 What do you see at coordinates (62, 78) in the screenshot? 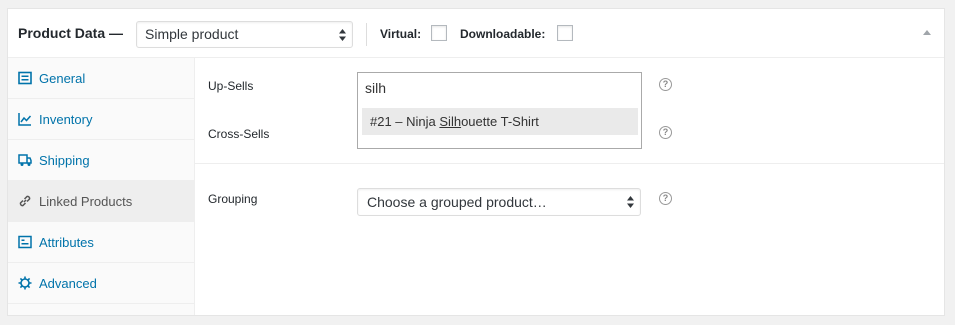
I see `tab-general-label: General` at bounding box center [62, 78].